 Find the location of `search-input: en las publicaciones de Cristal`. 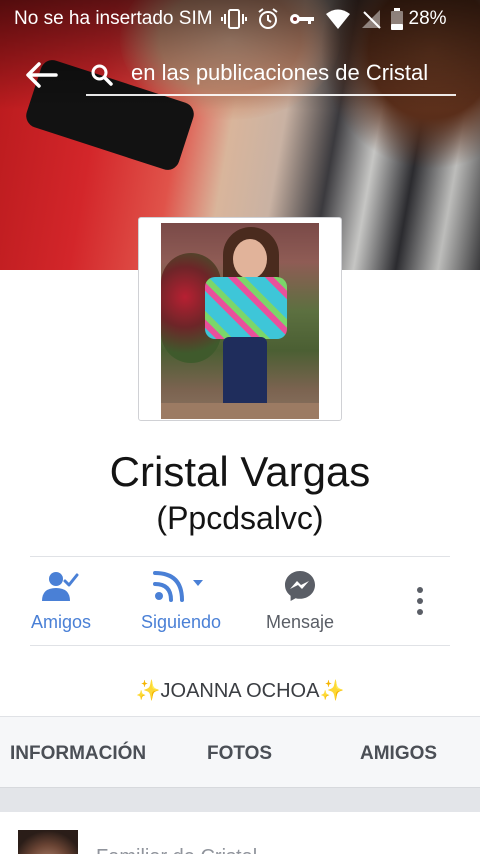

search-input: en las publicaciones de Cristal is located at coordinates (271, 77).